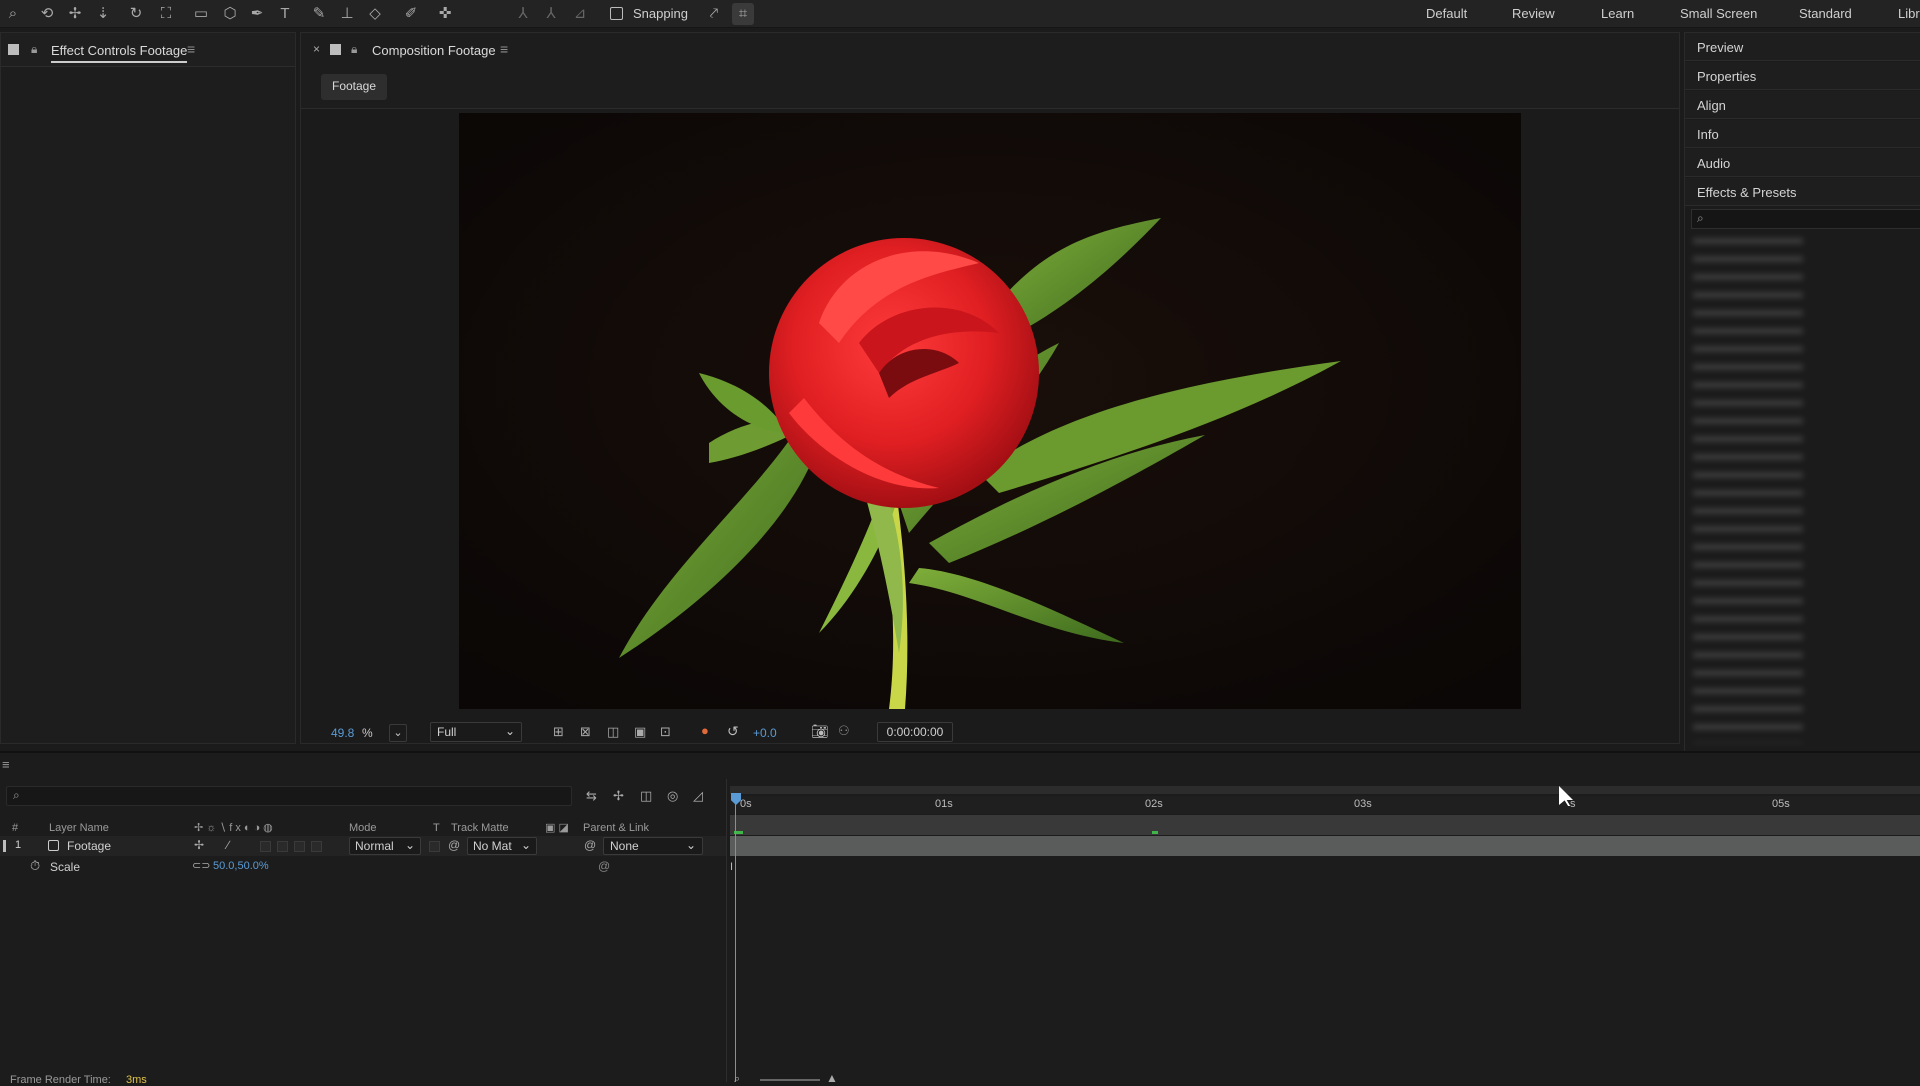 This screenshot has width=1920, height=1086. Describe the element at coordinates (316, 846) in the screenshot. I see `3d-layer-switch` at that location.